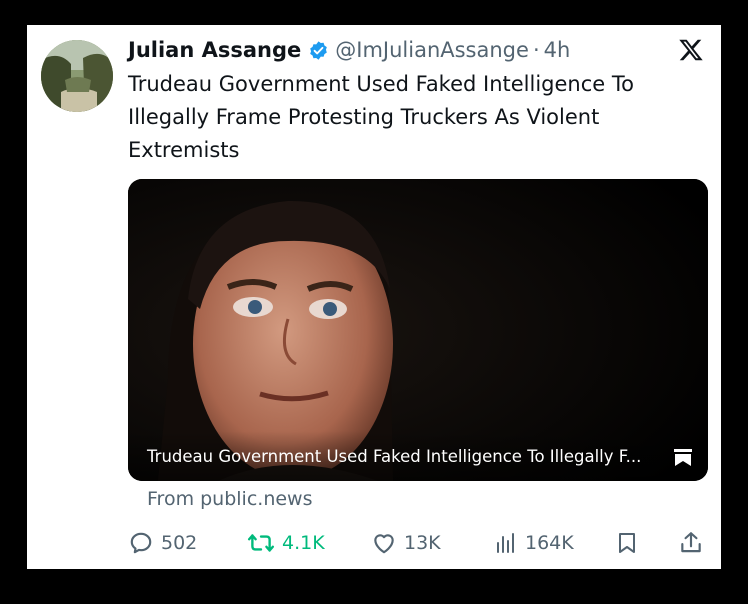  I want to click on author-handle: @ImJulianAssange, so click(432, 50).